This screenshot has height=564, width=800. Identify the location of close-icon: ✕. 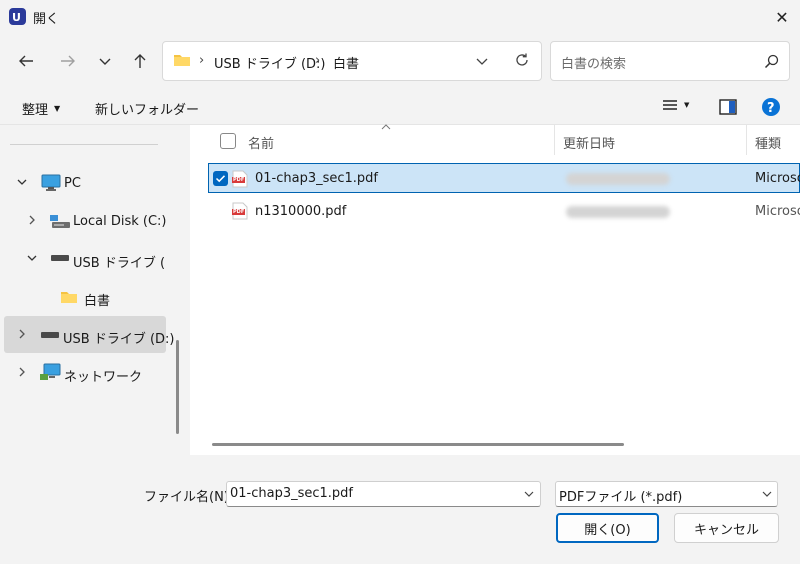
(782, 17).